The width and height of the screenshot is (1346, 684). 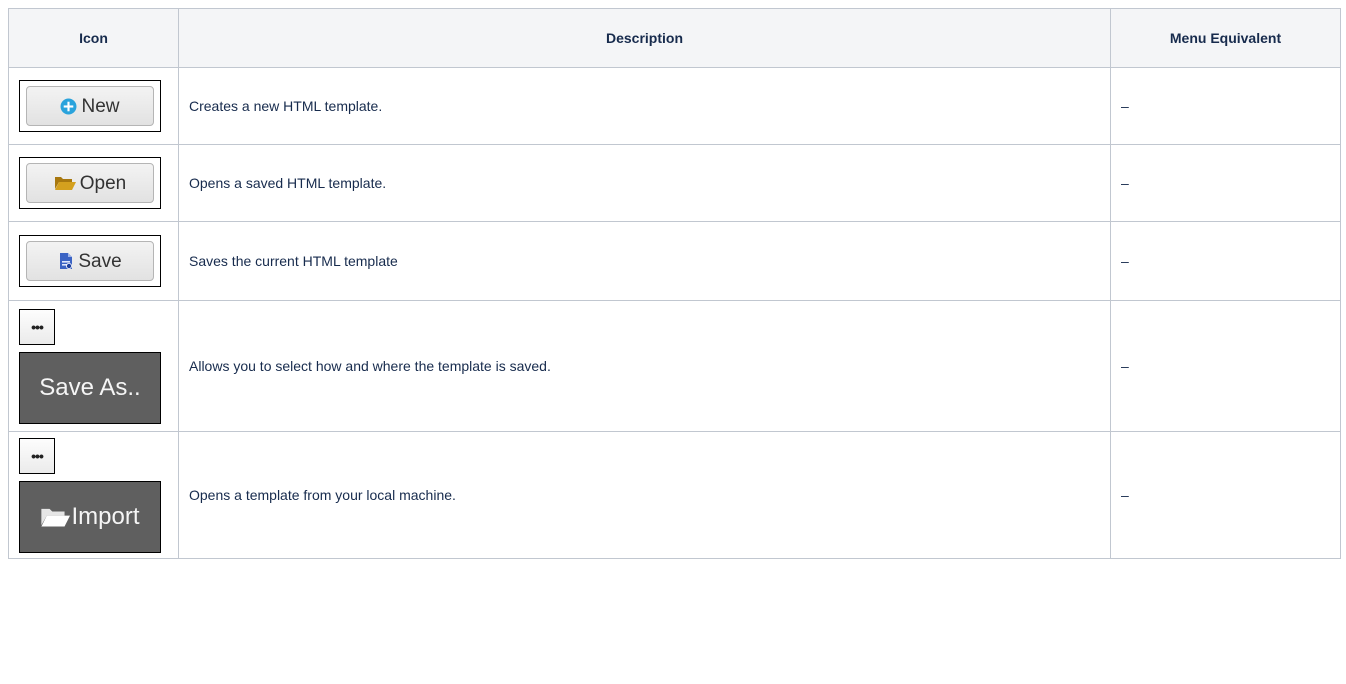 I want to click on table-row: Open Opens a saved HTML template. –, so click(x=674, y=183).